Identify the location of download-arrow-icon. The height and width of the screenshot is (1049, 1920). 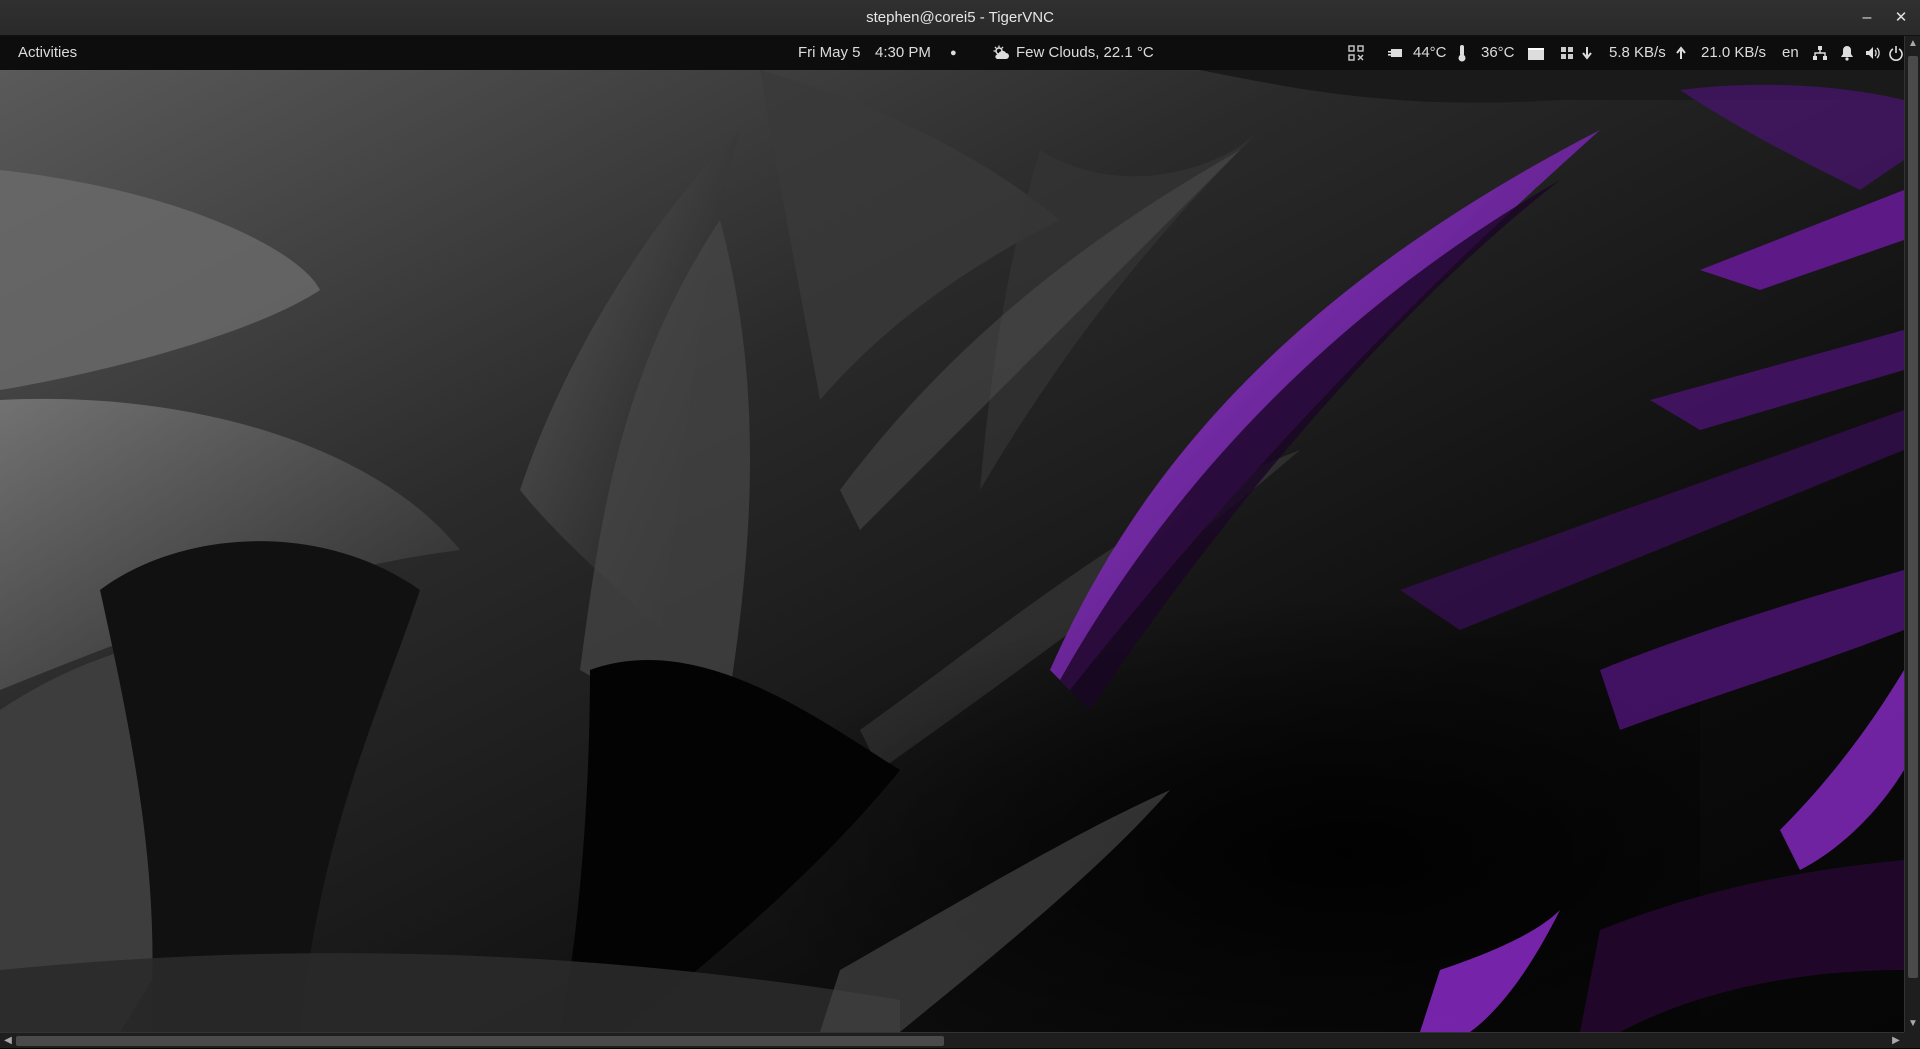
(1587, 53).